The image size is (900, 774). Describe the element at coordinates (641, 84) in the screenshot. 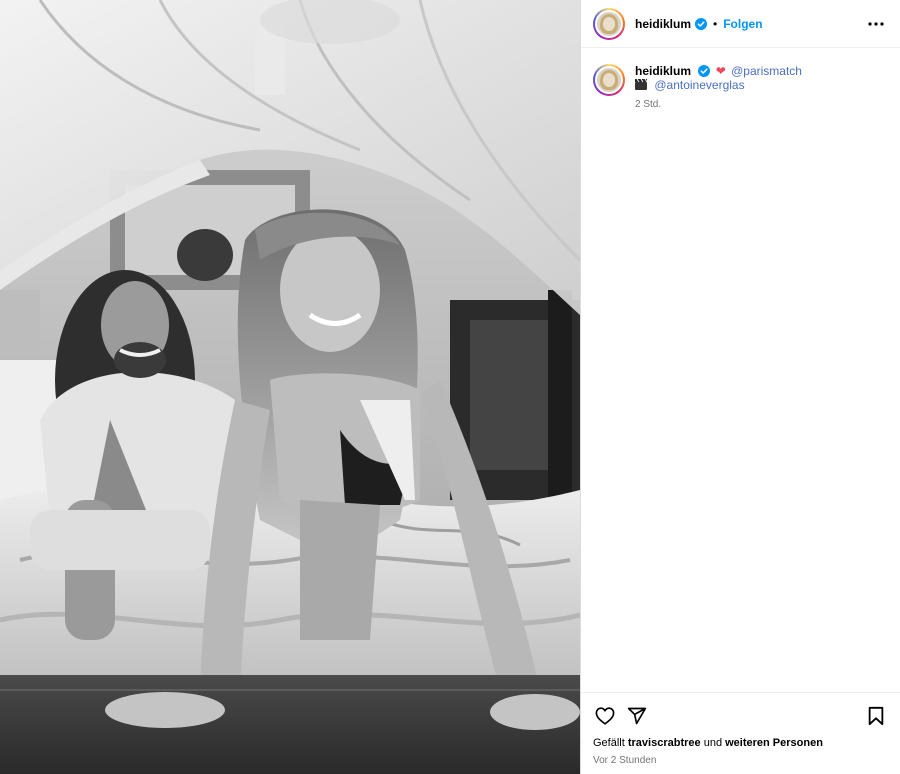

I see `clapper-board-icon` at that location.